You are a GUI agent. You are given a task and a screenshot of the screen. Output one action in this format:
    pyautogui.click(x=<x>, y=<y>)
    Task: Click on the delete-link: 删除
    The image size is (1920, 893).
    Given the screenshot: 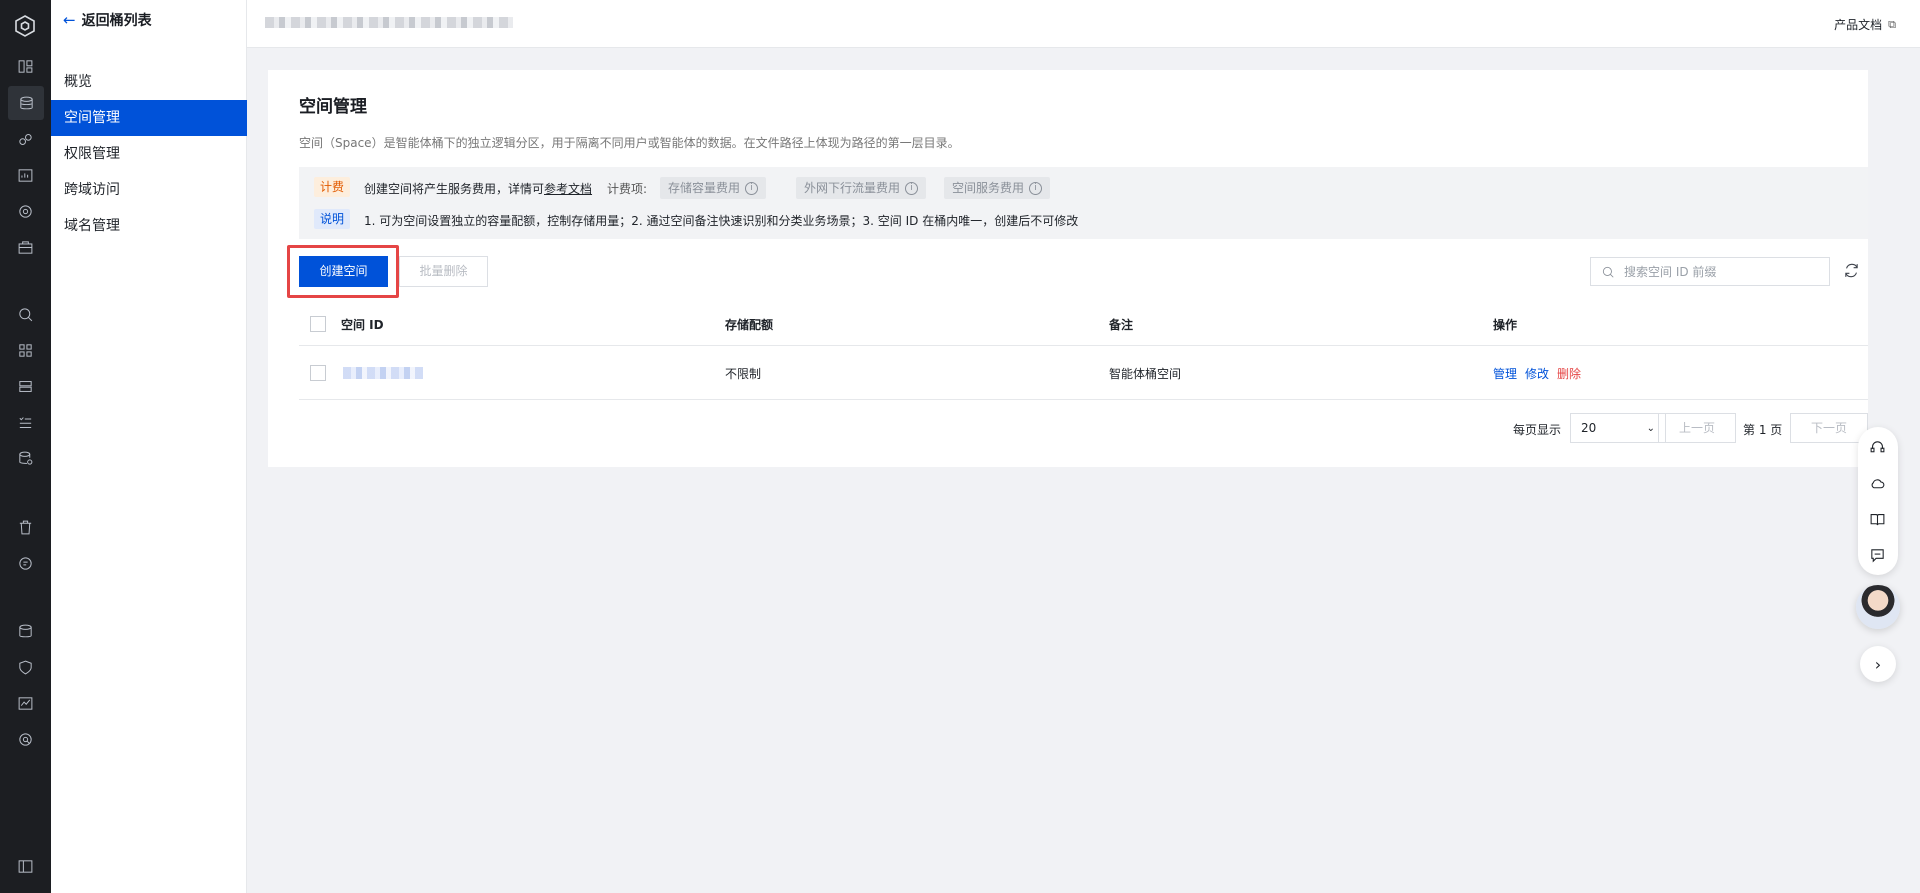 What is the action you would take?
    pyautogui.click(x=1569, y=373)
    